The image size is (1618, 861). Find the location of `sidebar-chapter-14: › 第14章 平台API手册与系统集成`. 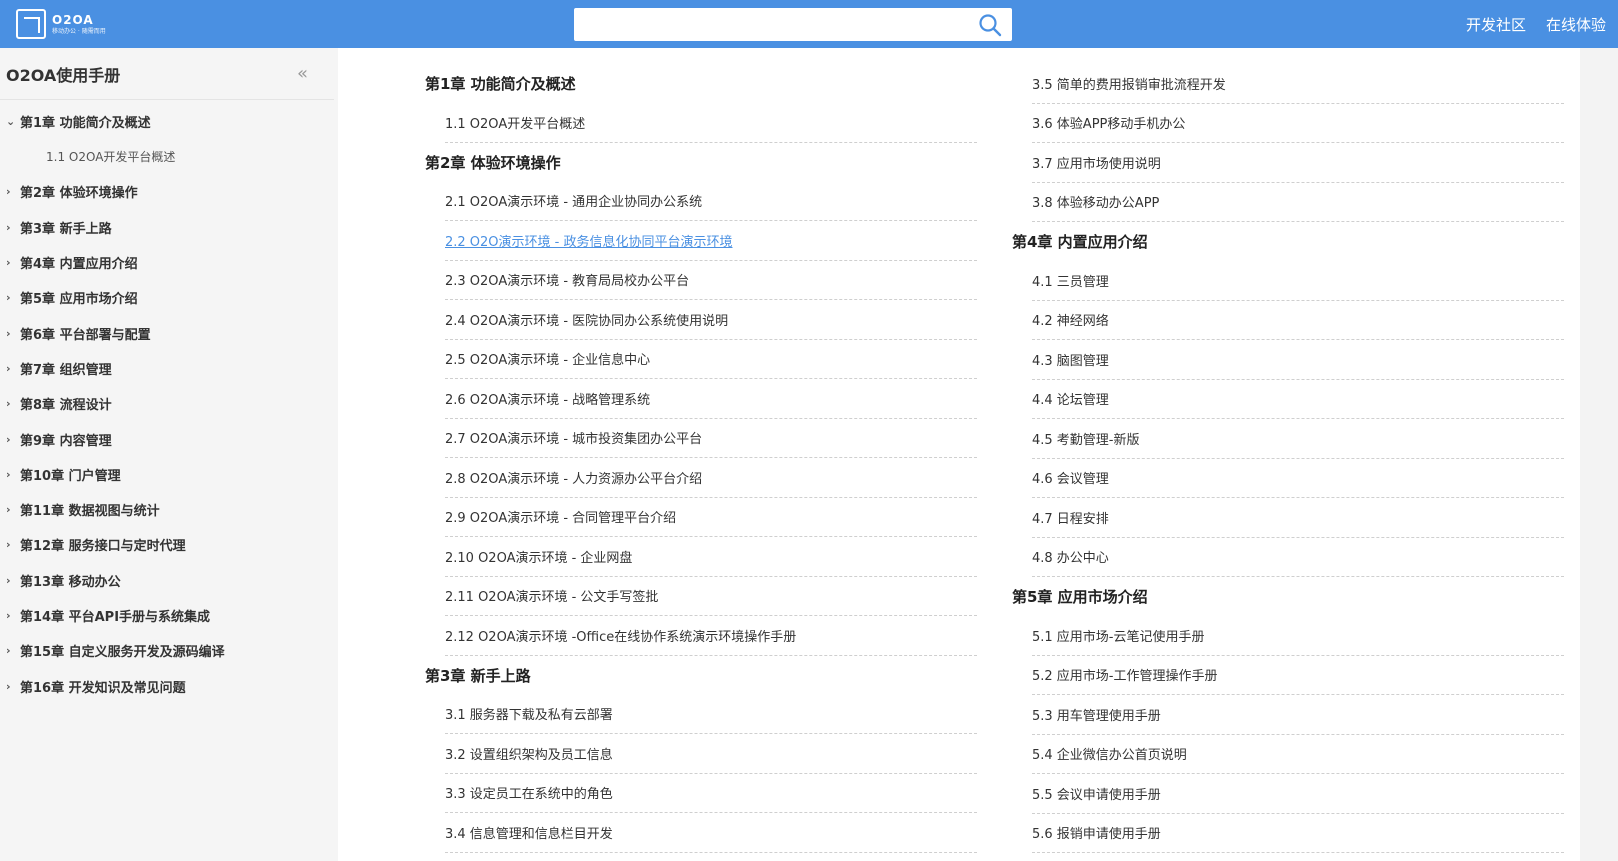

sidebar-chapter-14: › 第14章 平台API手册与系统集成 is located at coordinates (169, 615).